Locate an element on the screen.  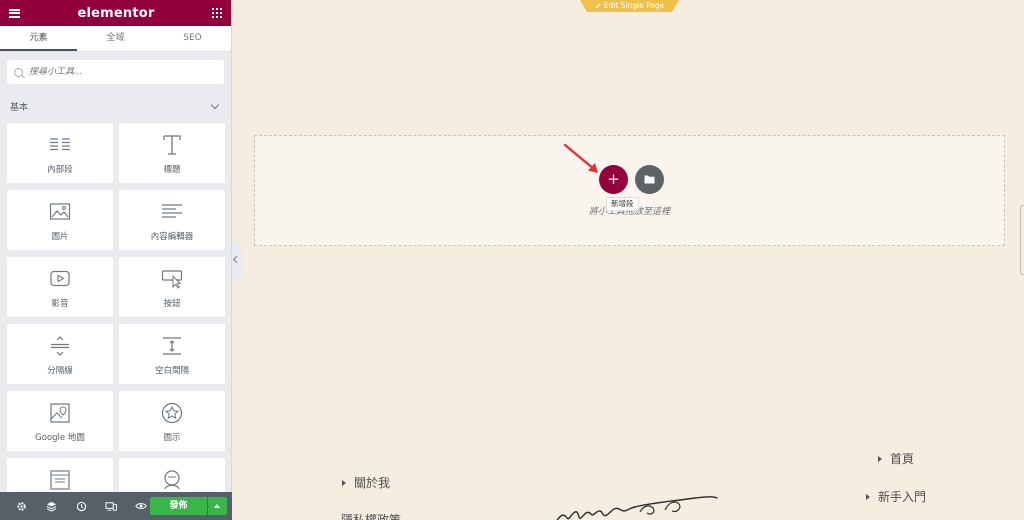
menu-item-label: 新手入門 is located at coordinates (902, 497).